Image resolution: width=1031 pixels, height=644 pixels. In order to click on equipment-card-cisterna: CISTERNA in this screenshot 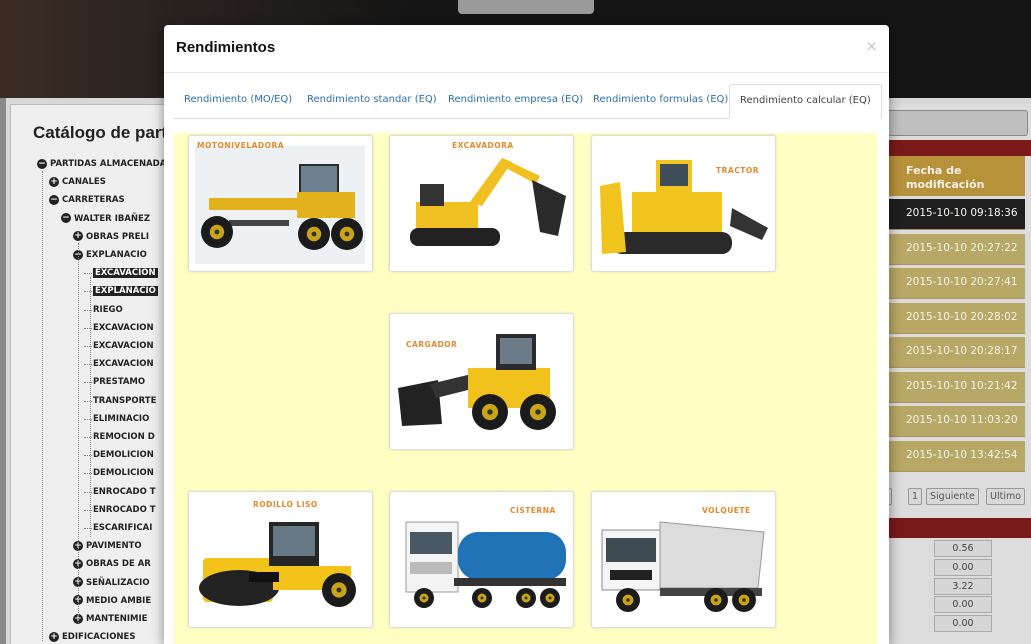, I will do `click(481, 559)`.